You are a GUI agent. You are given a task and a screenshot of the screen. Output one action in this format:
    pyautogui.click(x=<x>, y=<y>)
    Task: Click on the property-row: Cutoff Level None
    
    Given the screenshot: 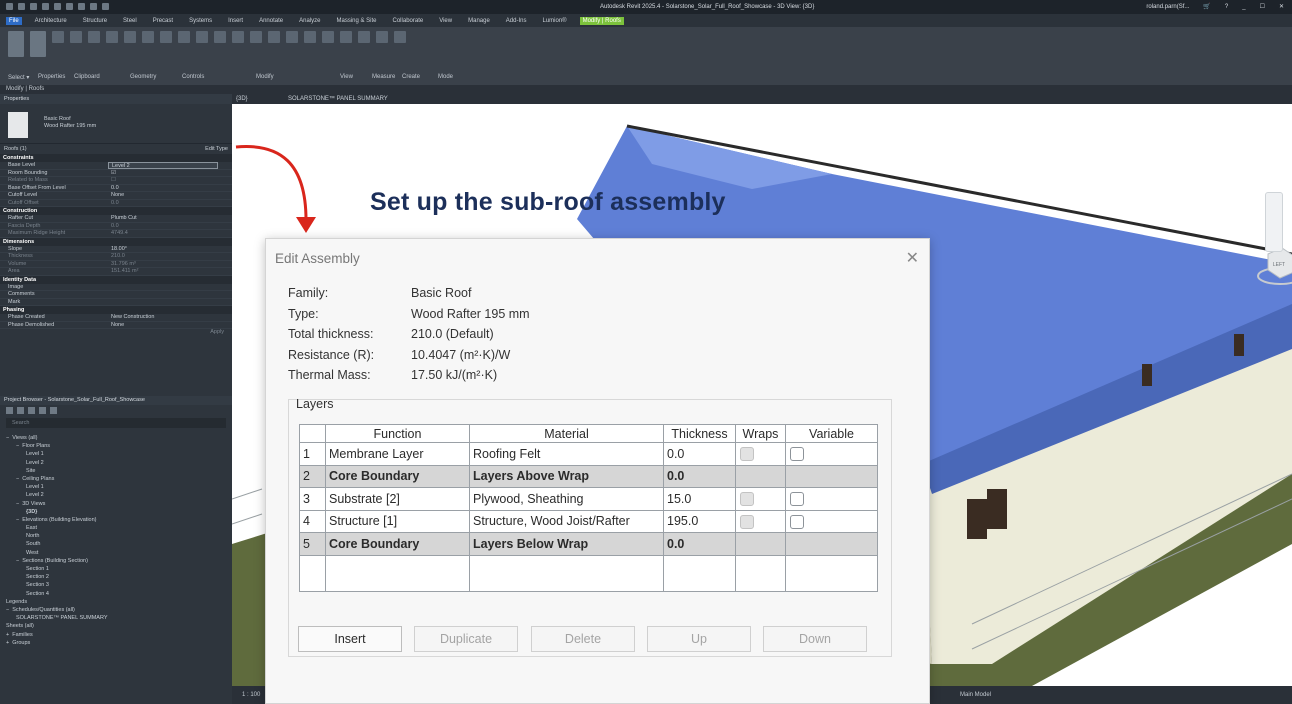 What is the action you would take?
    pyautogui.click(x=116, y=196)
    